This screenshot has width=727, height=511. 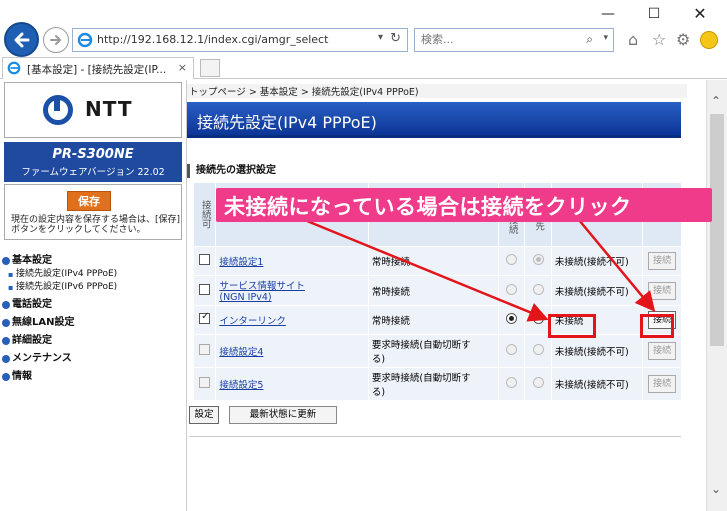 What do you see at coordinates (434, 120) in the screenshot?
I see `page-header: 接続先設定(IPv4 PPPoE)` at bounding box center [434, 120].